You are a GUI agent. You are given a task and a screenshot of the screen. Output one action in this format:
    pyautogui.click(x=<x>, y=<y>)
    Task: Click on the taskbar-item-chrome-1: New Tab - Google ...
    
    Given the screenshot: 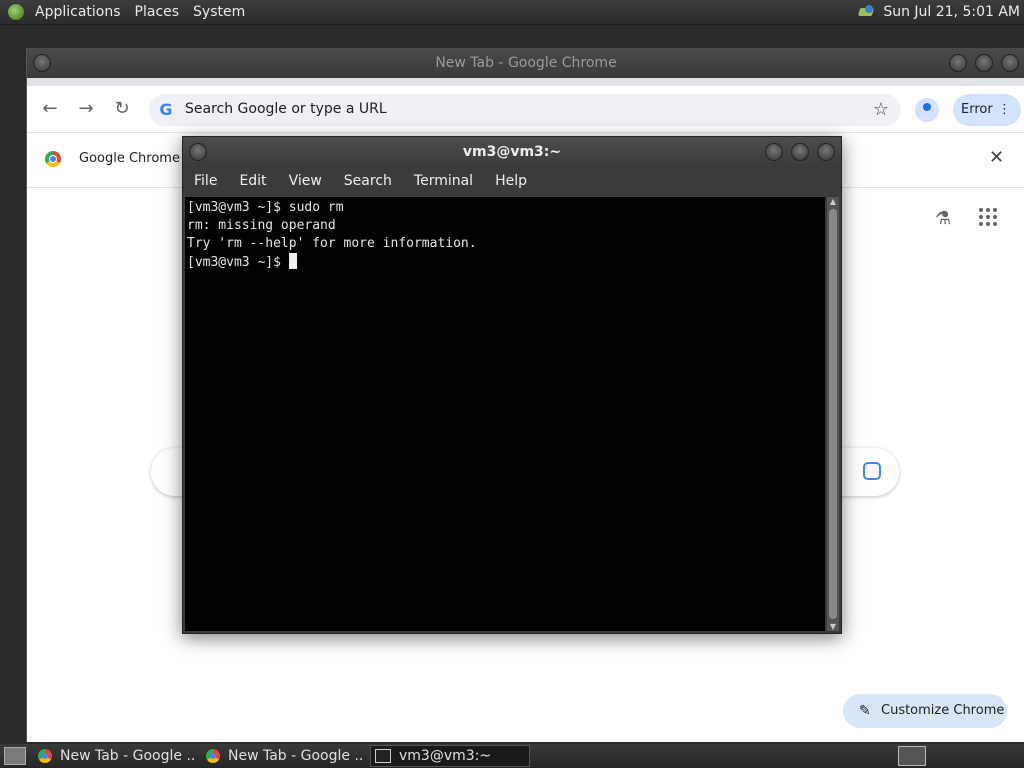 What is the action you would take?
    pyautogui.click(x=114, y=756)
    